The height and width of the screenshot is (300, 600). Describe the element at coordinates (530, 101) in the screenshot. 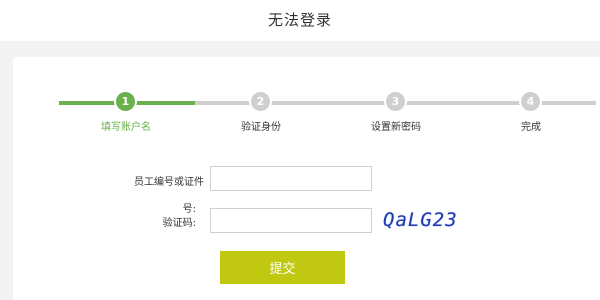

I see `step-4-circle: 4` at that location.